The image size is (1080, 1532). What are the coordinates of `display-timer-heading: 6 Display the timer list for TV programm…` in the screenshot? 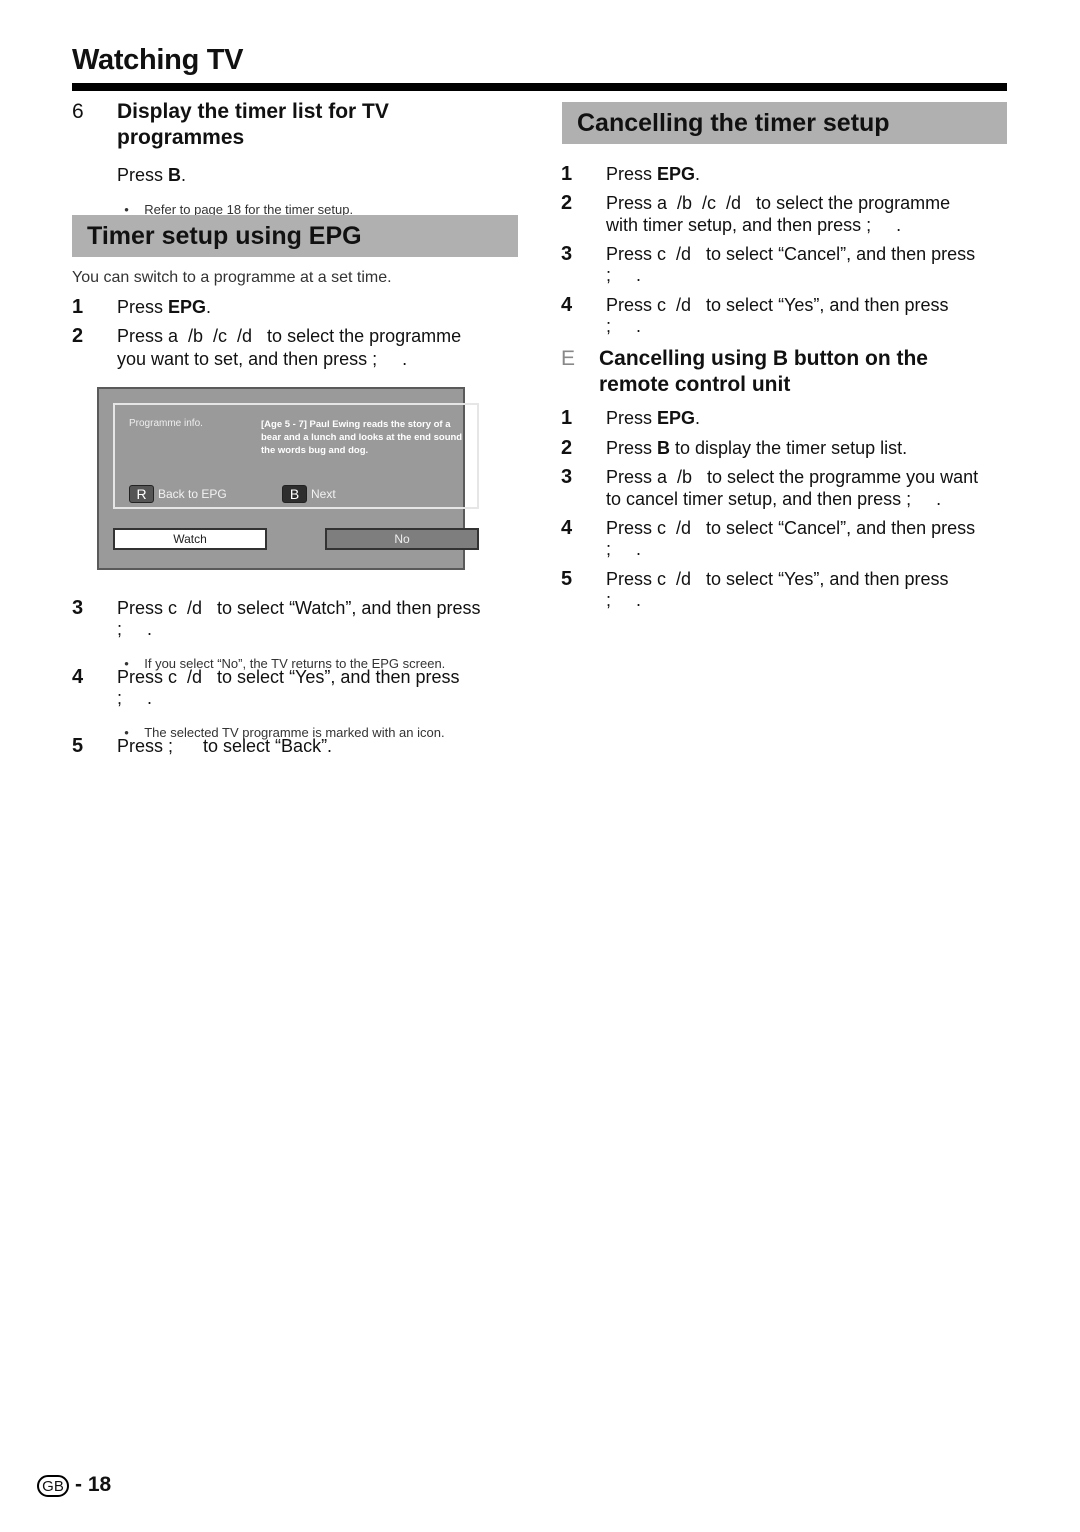 It's located at (302, 126).